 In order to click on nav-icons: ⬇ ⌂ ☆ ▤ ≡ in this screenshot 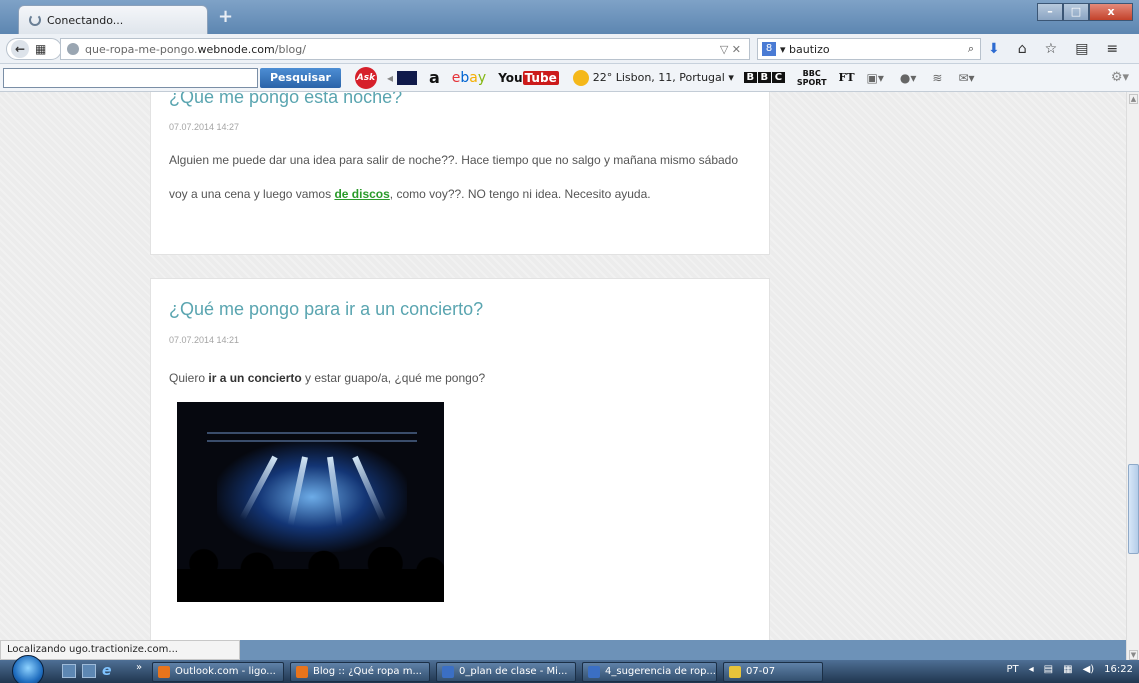, I will do `click(1053, 49)`.